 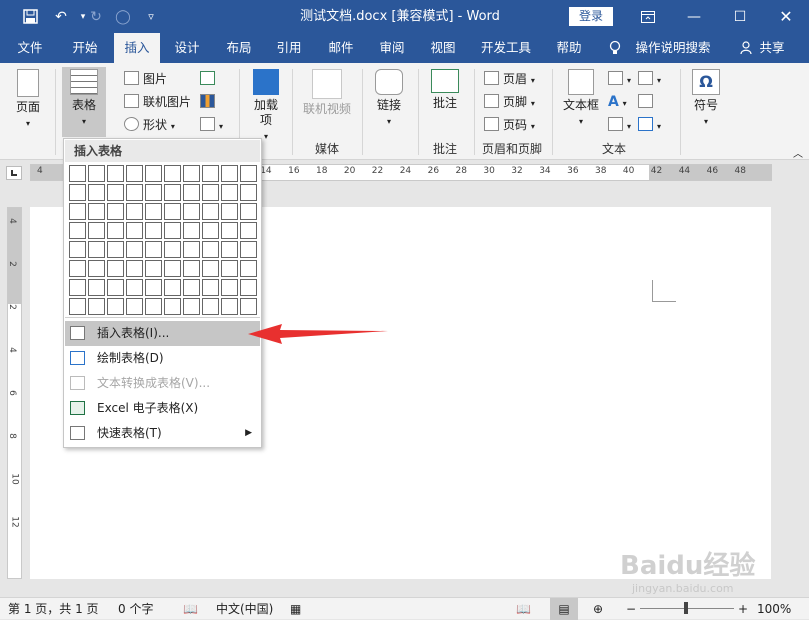 I want to click on language: 中文(中国), so click(x=244, y=609).